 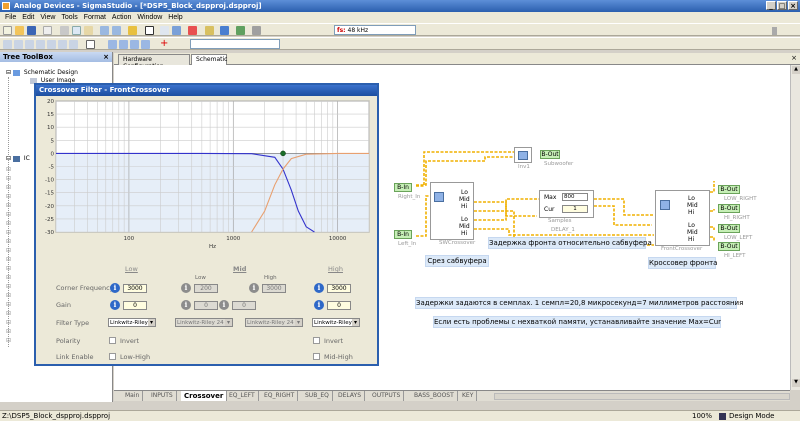 What do you see at coordinates (95, 17) in the screenshot?
I see `menu-format: Format` at bounding box center [95, 17].